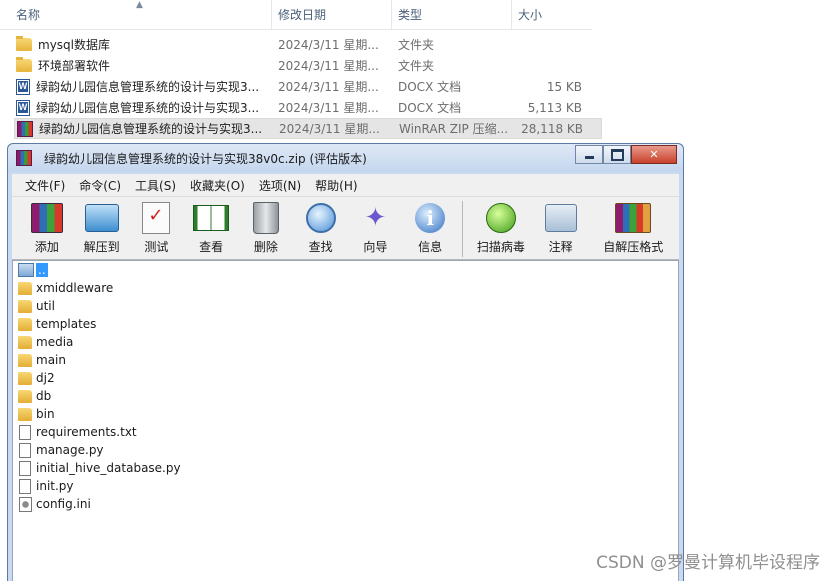 This screenshot has width=834, height=581. I want to click on list-item: xmiddleware, so click(345, 288).